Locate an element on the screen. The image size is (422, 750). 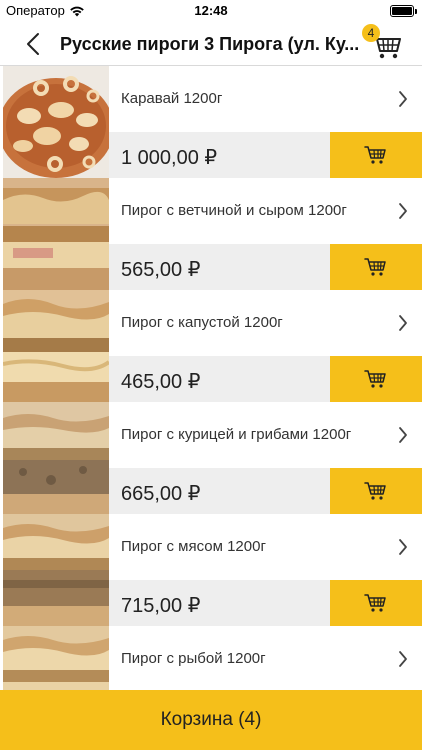
product-item: Пирог с курицей и грибами 1200г 665,00 ₽ is located at coordinates (211, 458).